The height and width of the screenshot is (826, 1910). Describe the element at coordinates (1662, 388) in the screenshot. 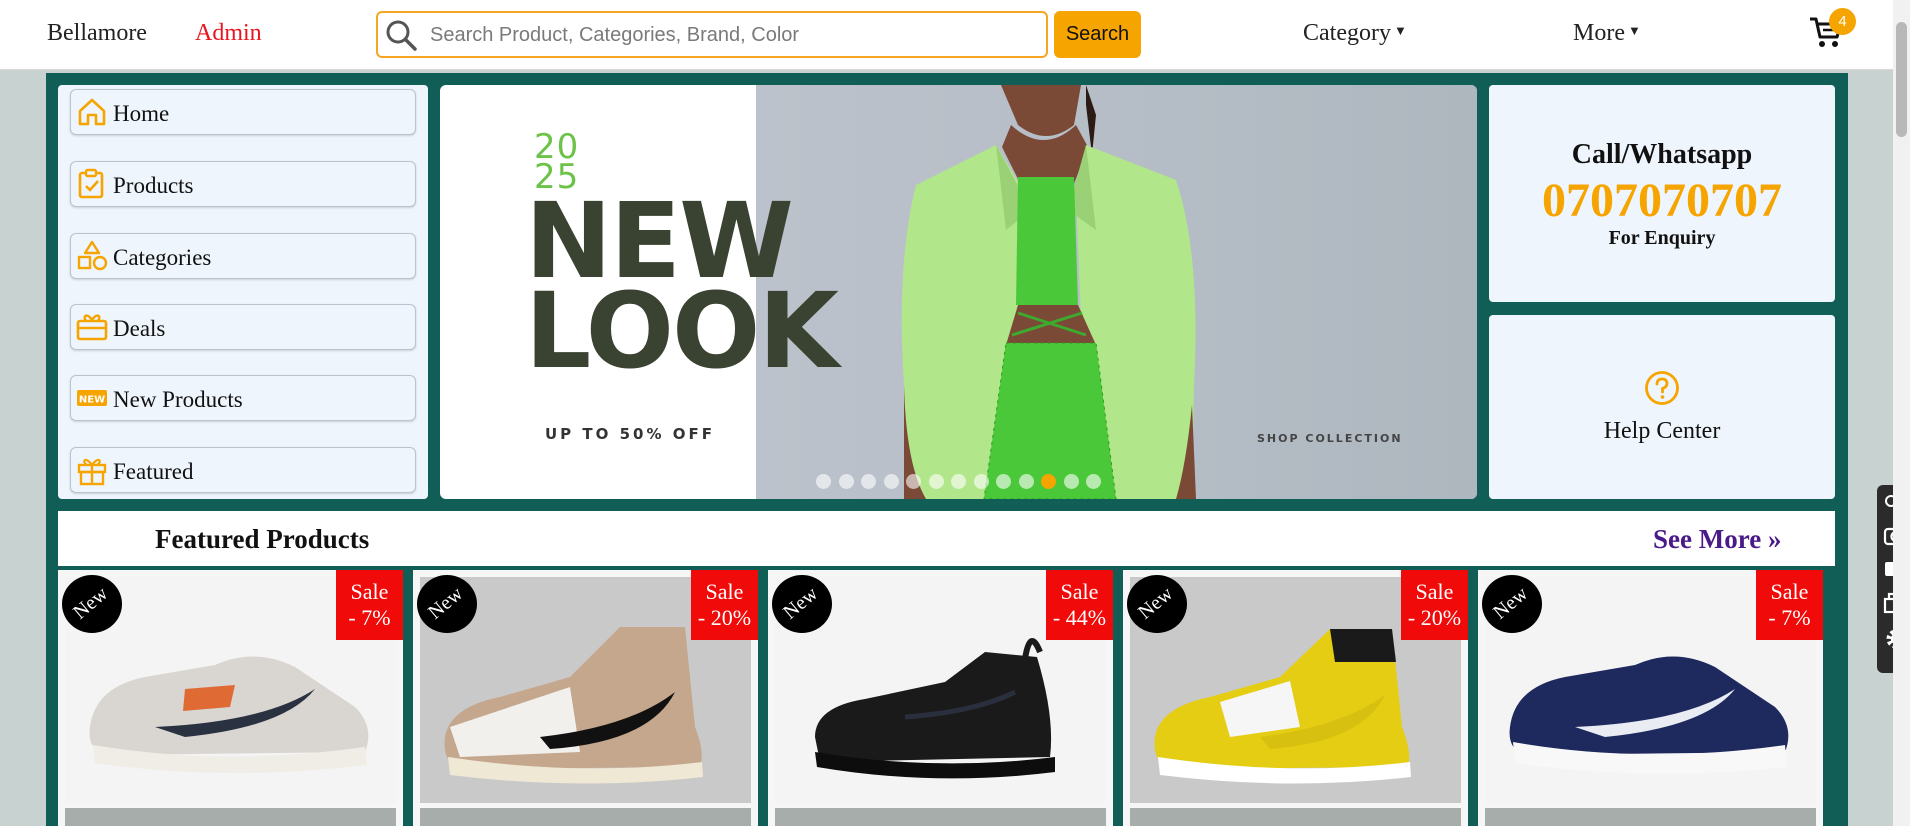

I see `question-circle-icon` at that location.